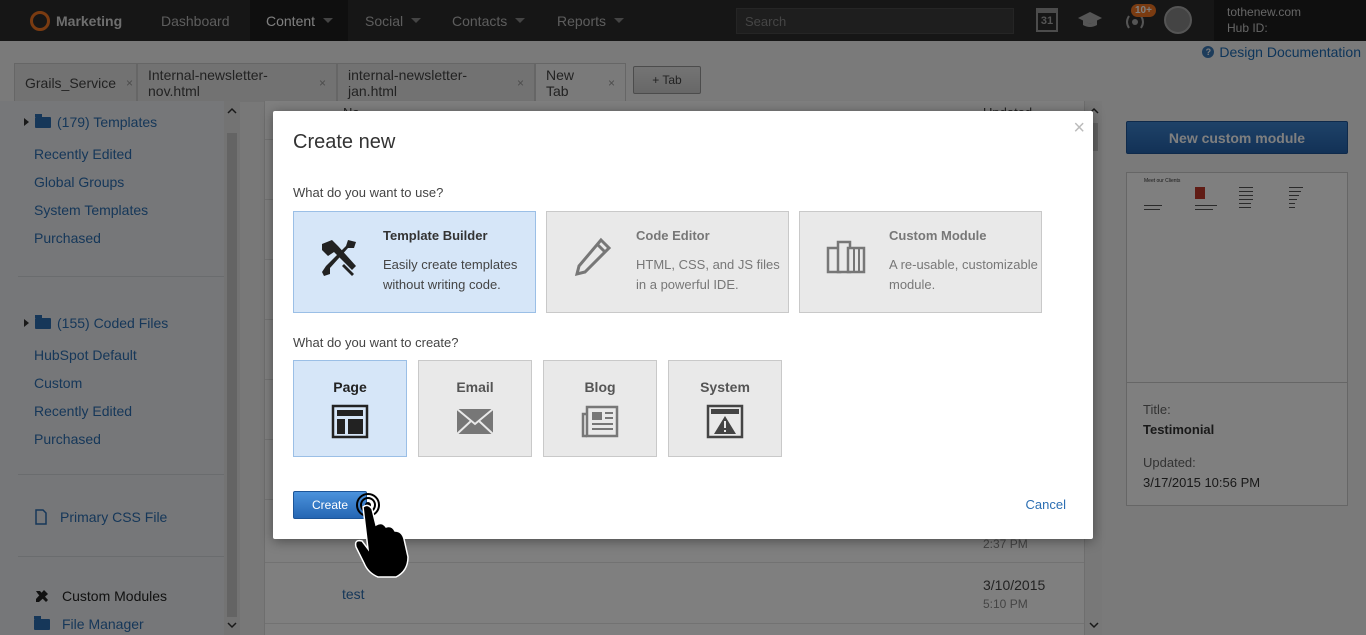 The image size is (1366, 635). I want to click on pencil-icon, so click(593, 257).